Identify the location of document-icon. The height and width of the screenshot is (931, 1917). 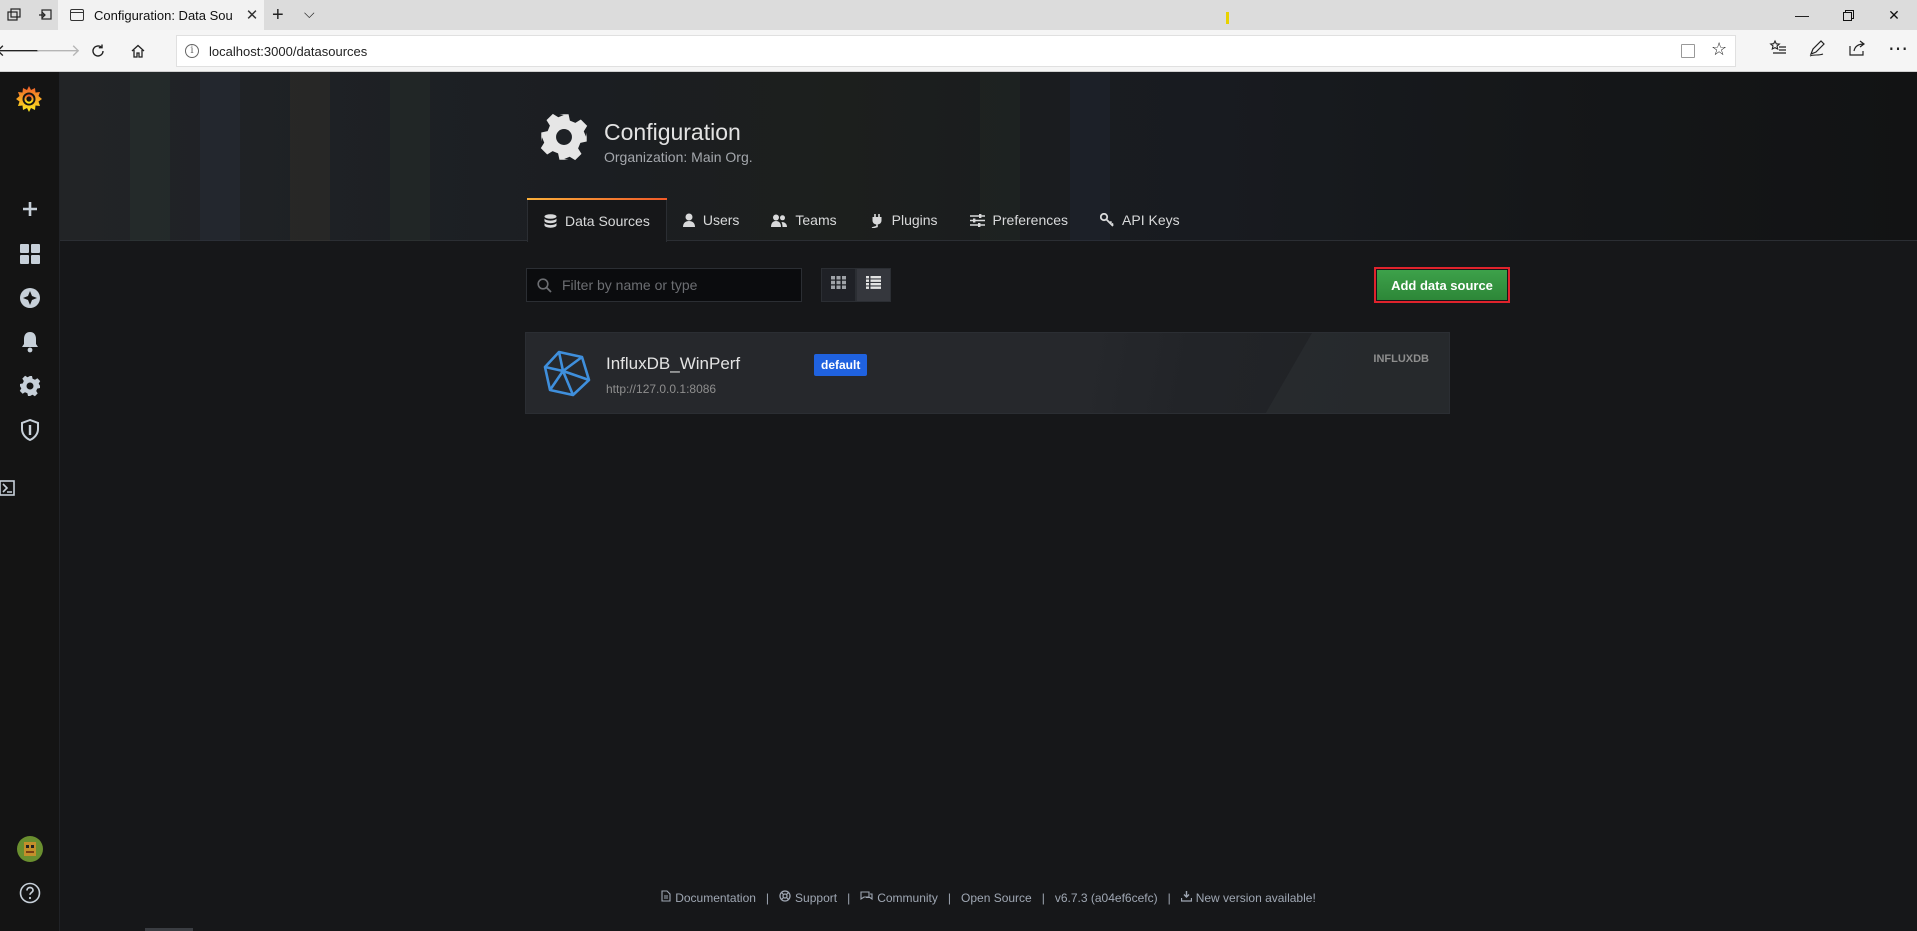
(666, 897).